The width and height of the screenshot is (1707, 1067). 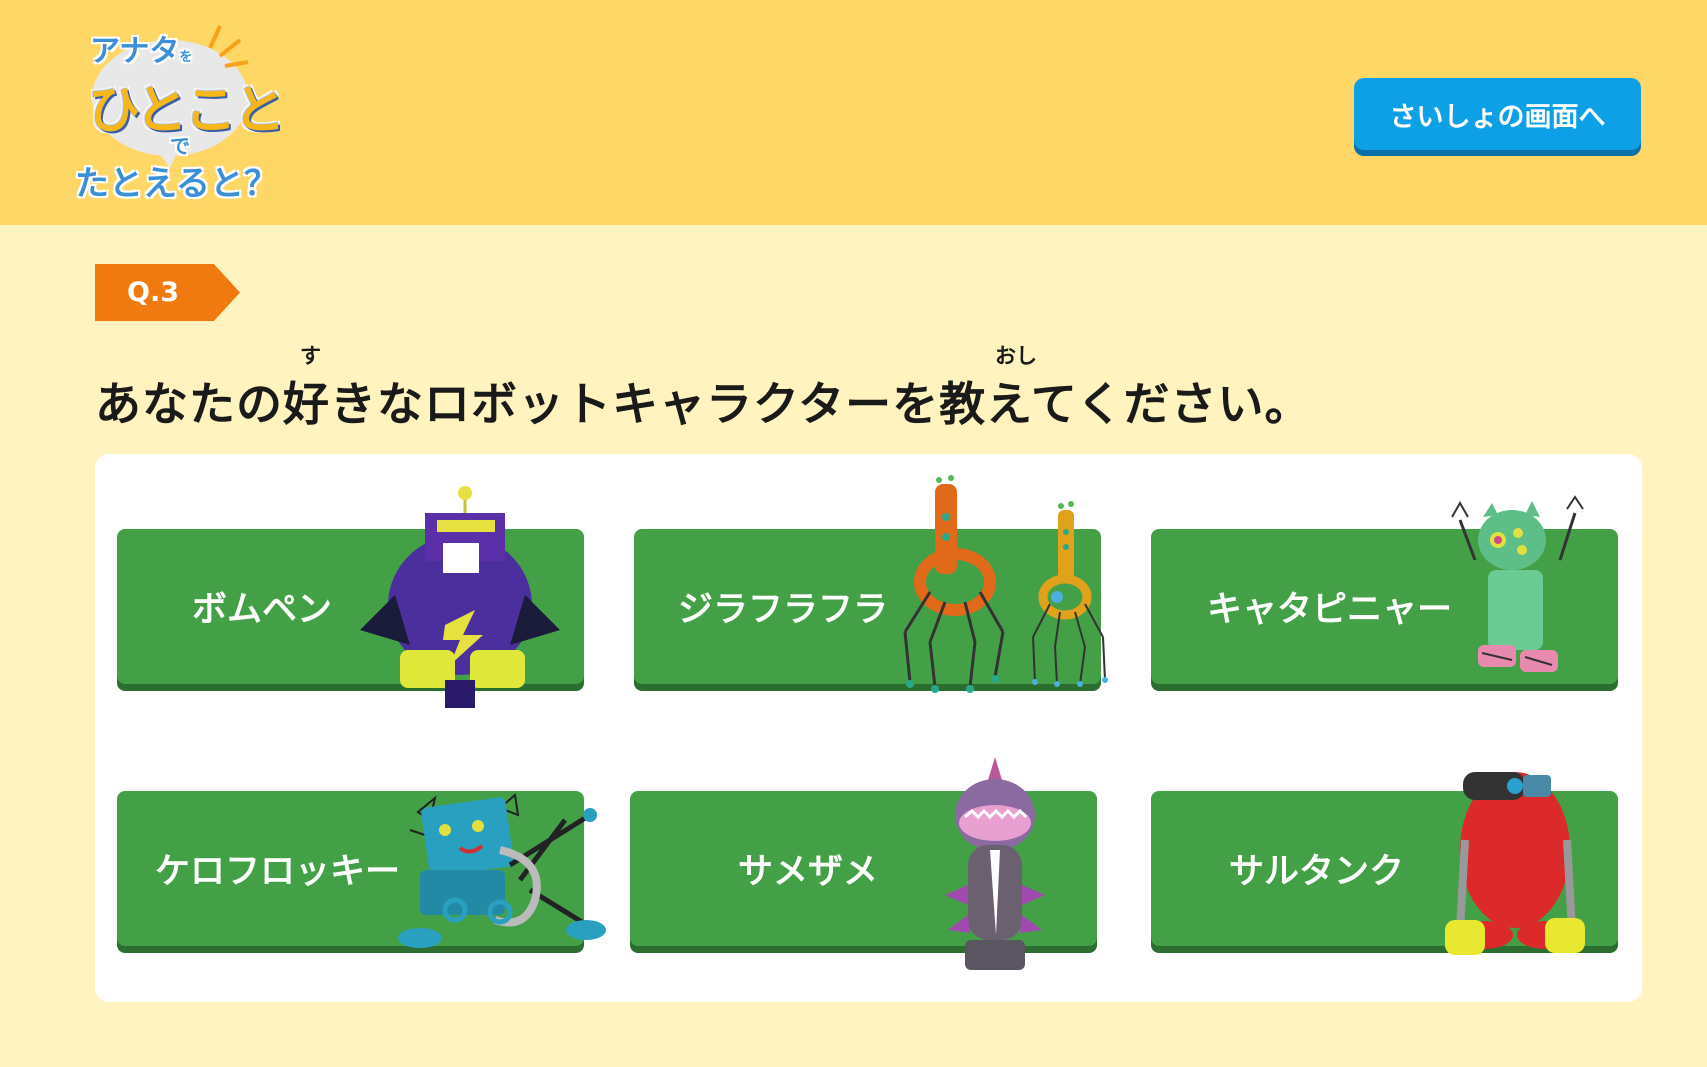 I want to click on choice-label: キャタピニャー, so click(x=1330, y=610).